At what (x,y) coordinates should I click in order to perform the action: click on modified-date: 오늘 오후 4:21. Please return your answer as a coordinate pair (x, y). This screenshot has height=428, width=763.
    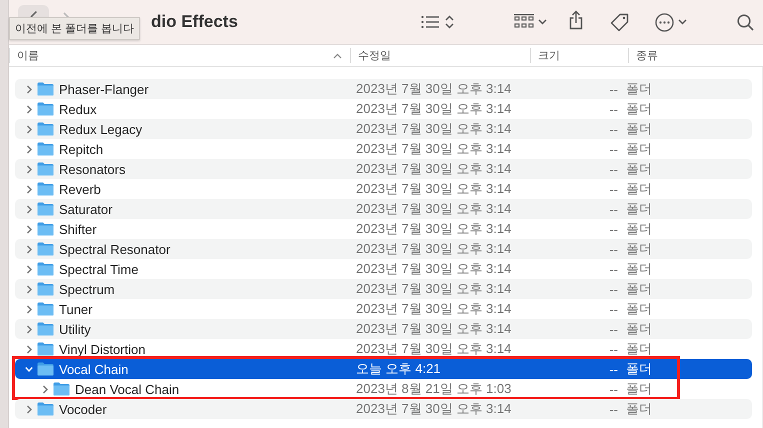
    Looking at the image, I should click on (398, 368).